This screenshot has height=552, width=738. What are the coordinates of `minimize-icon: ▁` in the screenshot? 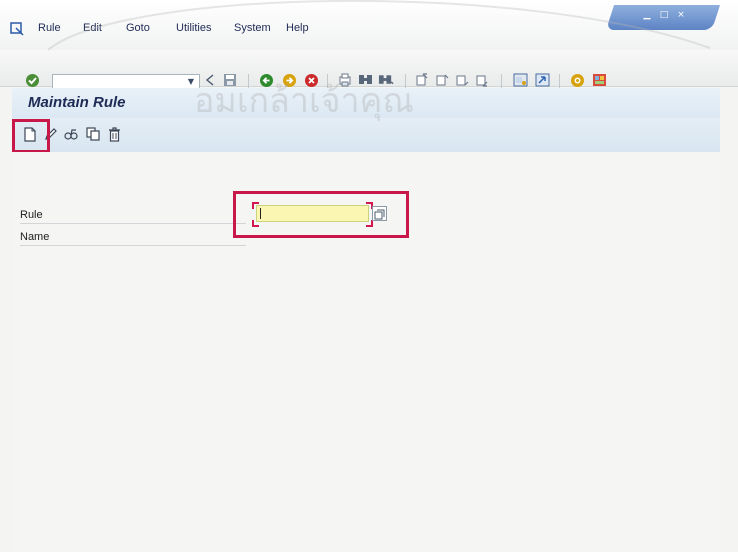 It's located at (647, 14).